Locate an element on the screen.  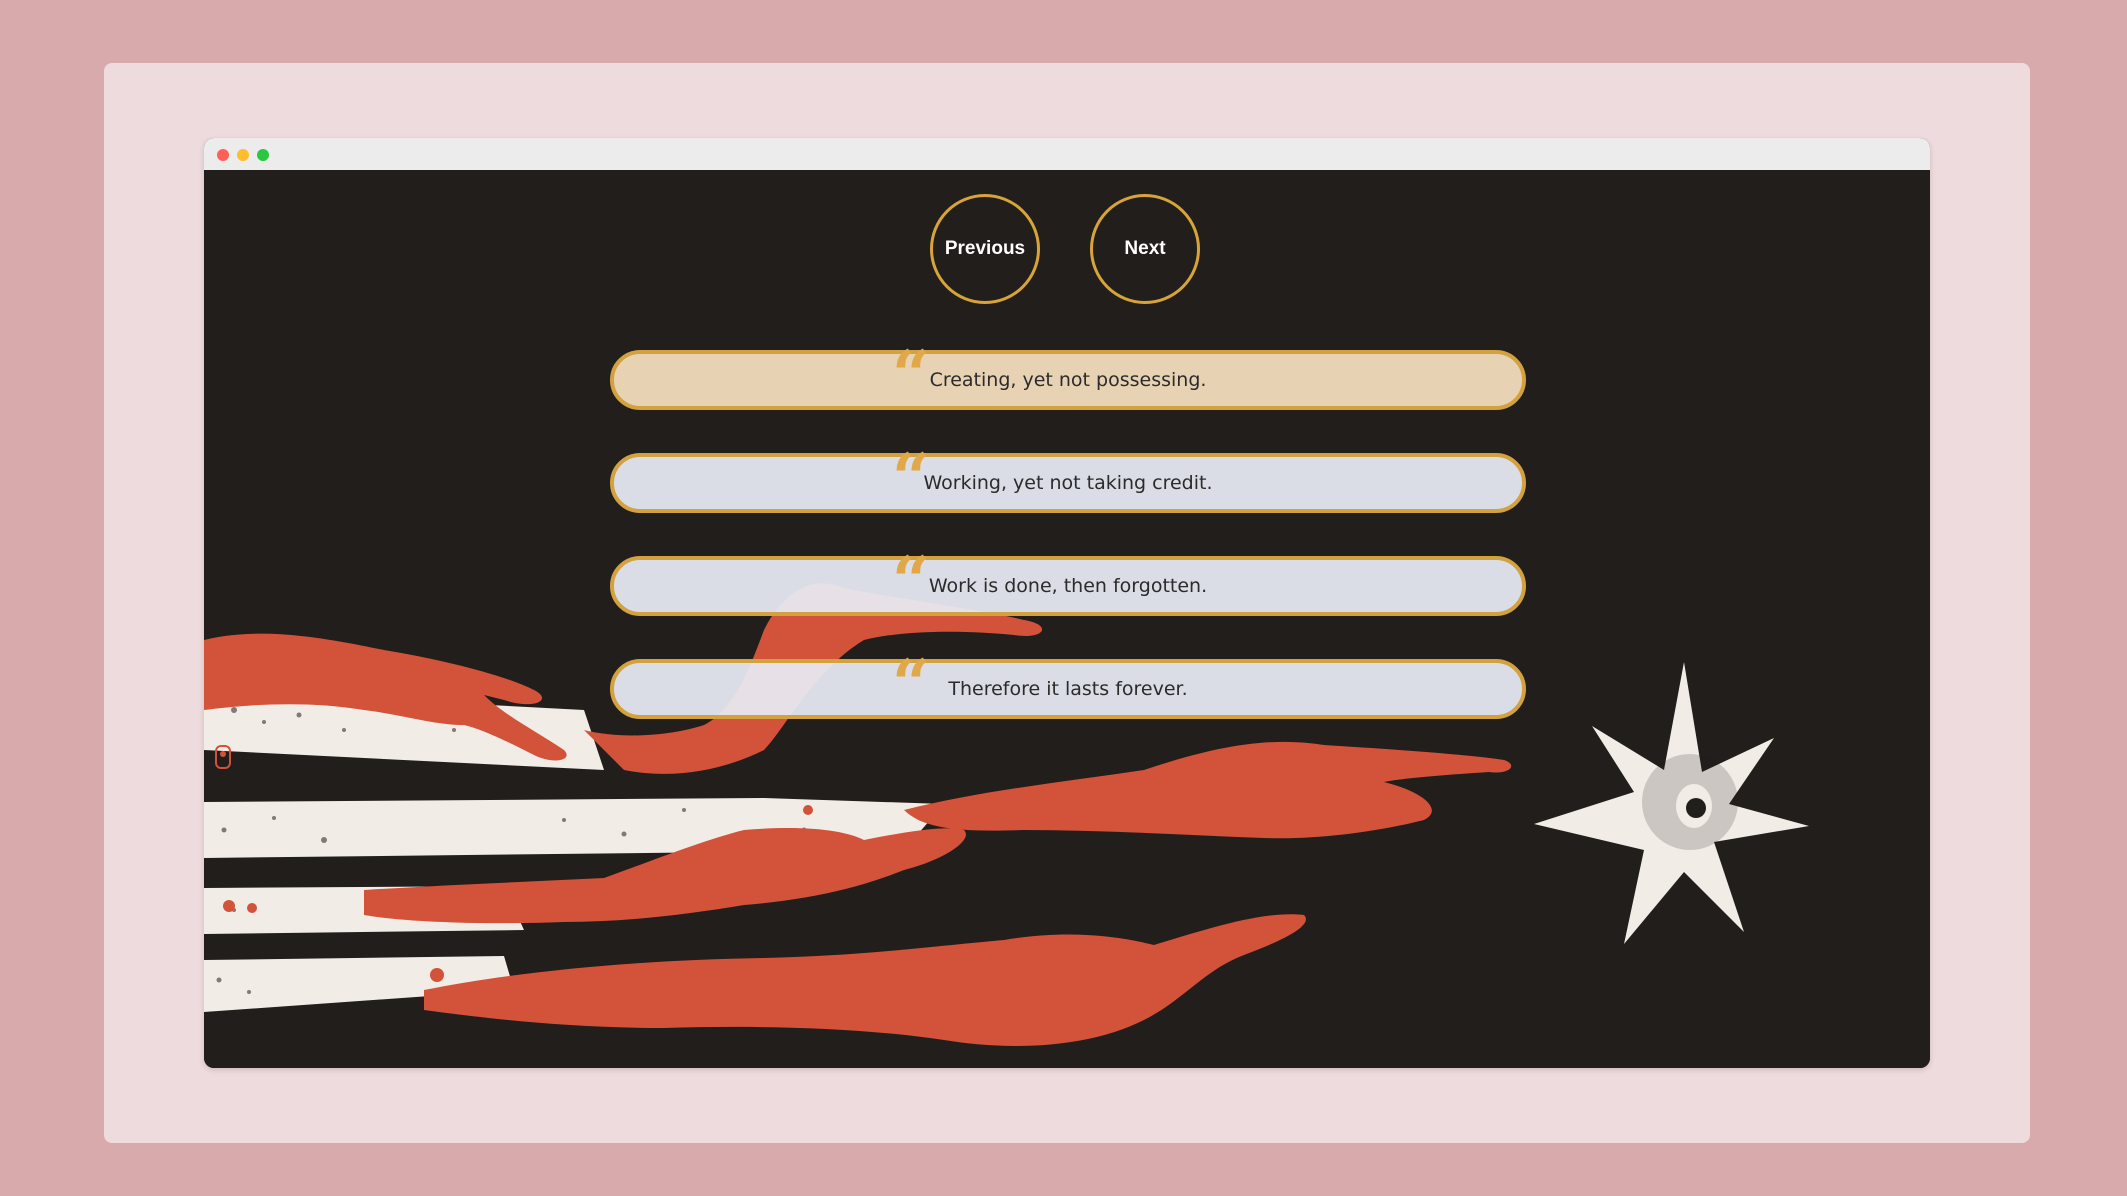
quote-text: Work is done, then forgotten. is located at coordinates (1068, 586).